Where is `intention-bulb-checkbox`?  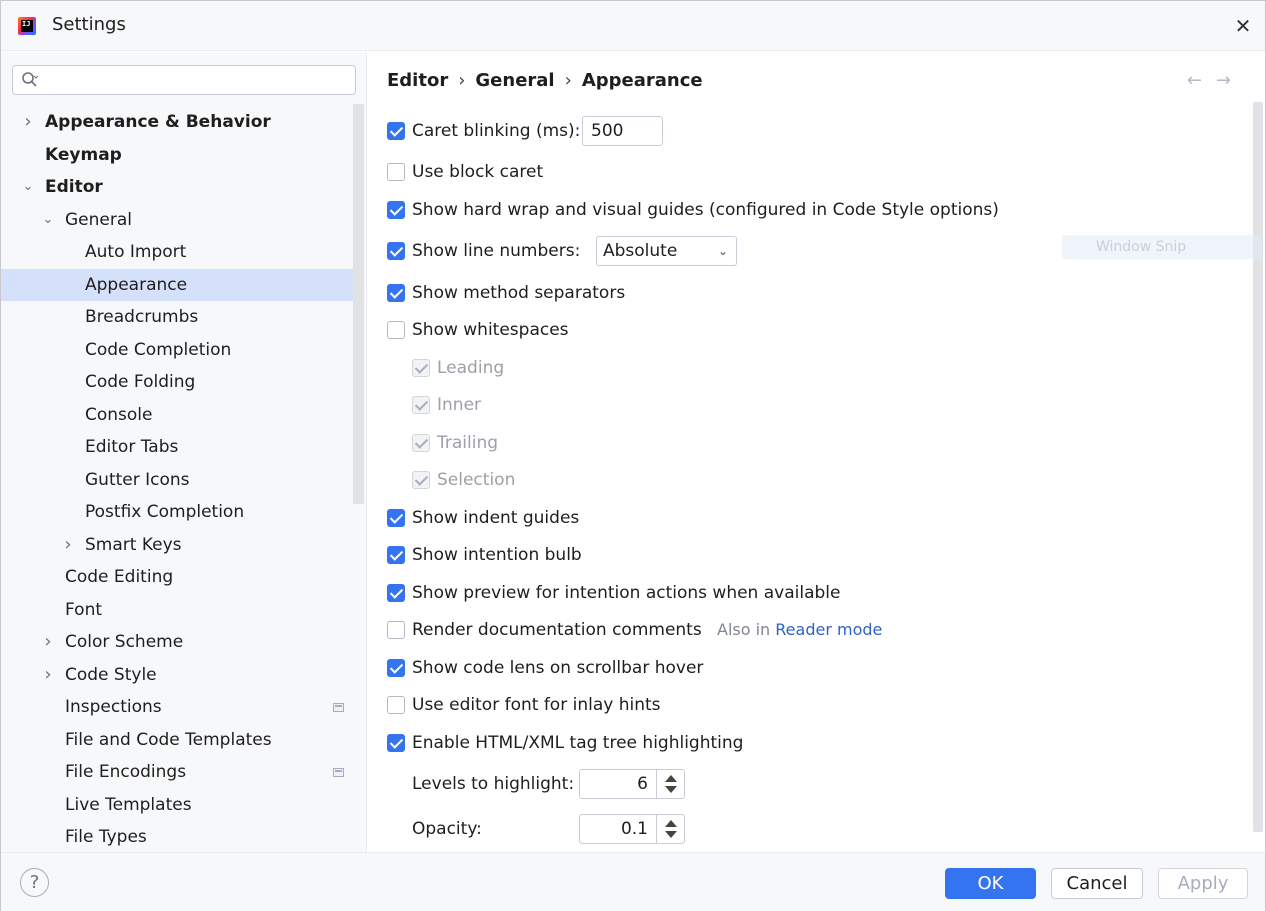 intention-bulb-checkbox is located at coordinates (396, 555).